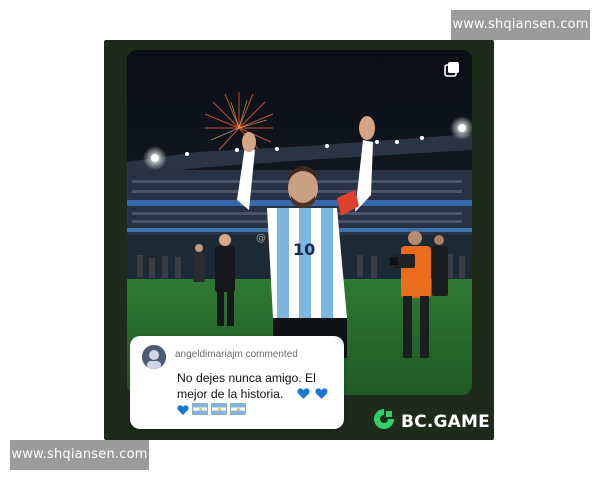 Image resolution: width=600 pixels, height=480 pixels. What do you see at coordinates (304, 249) in the screenshot?
I see `svg-text: 10` at bounding box center [304, 249].